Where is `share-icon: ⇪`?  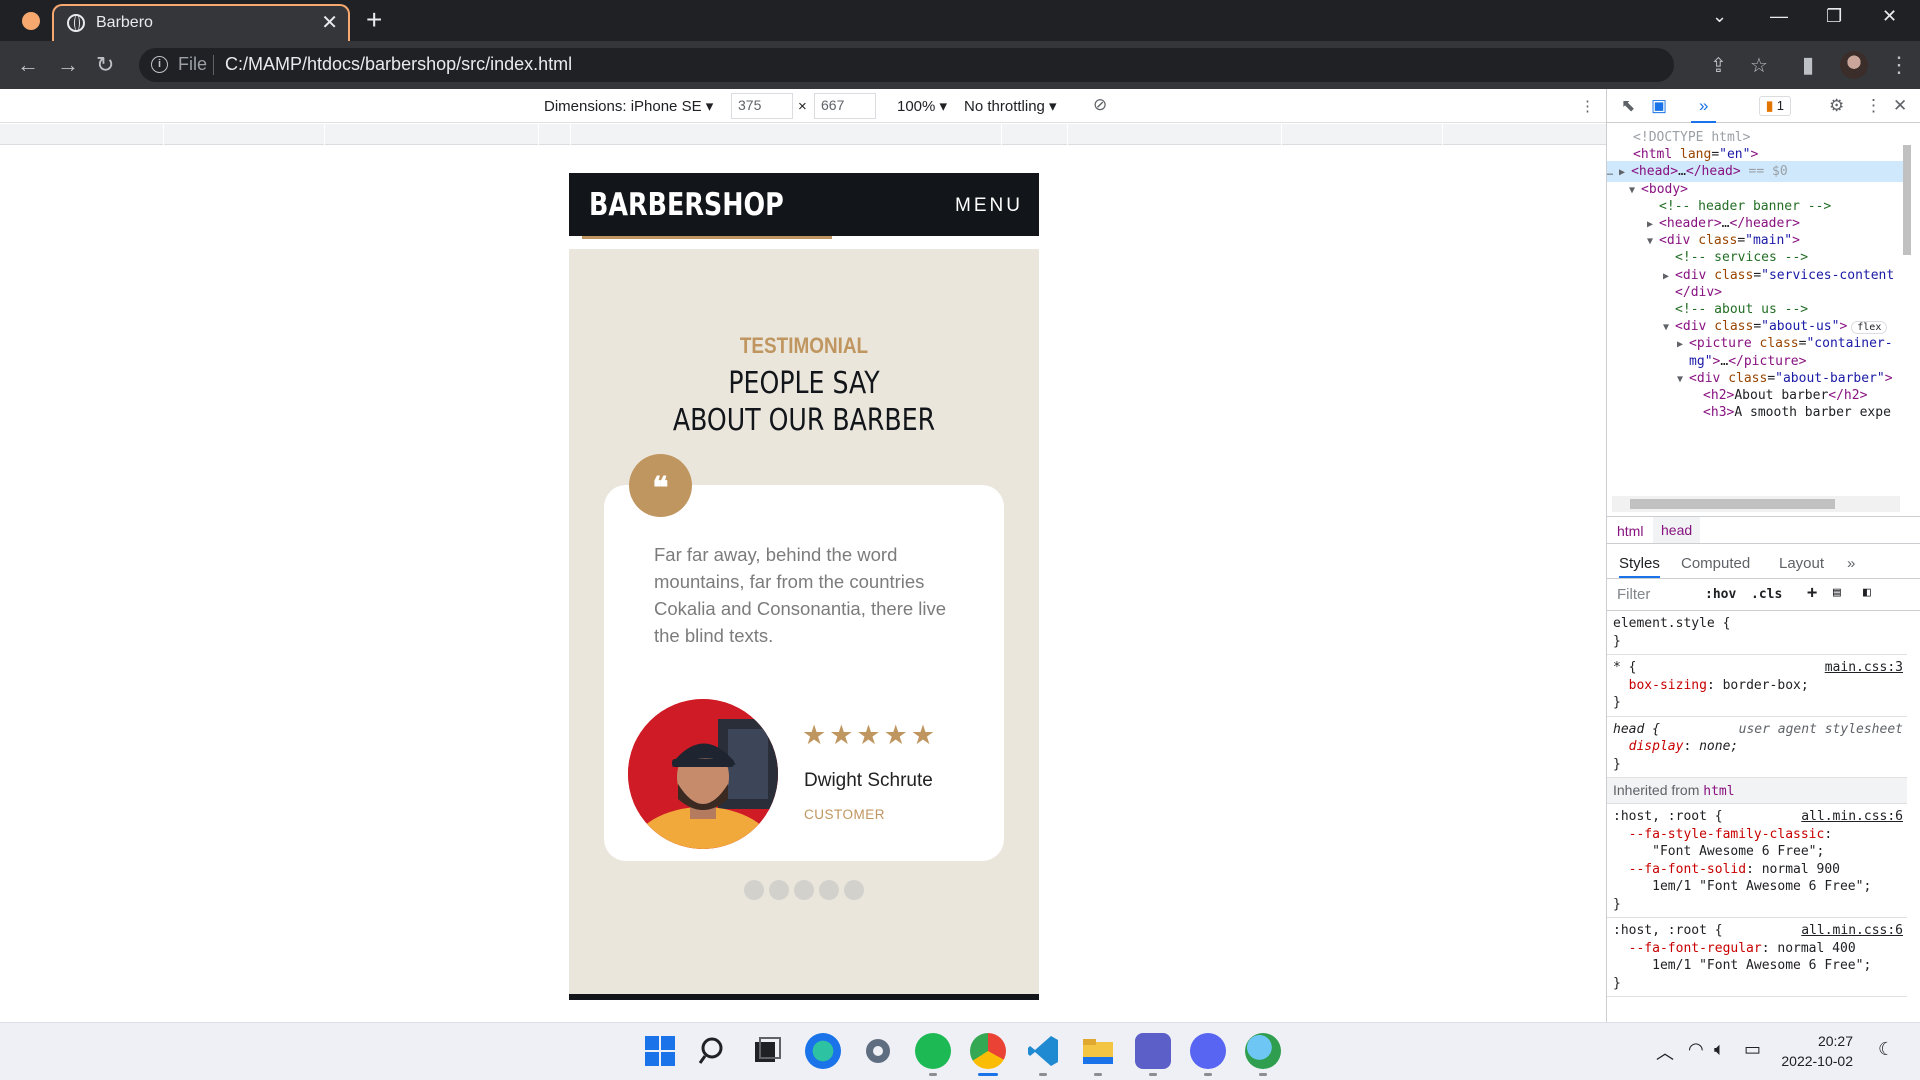
share-icon: ⇪ is located at coordinates (1718, 65).